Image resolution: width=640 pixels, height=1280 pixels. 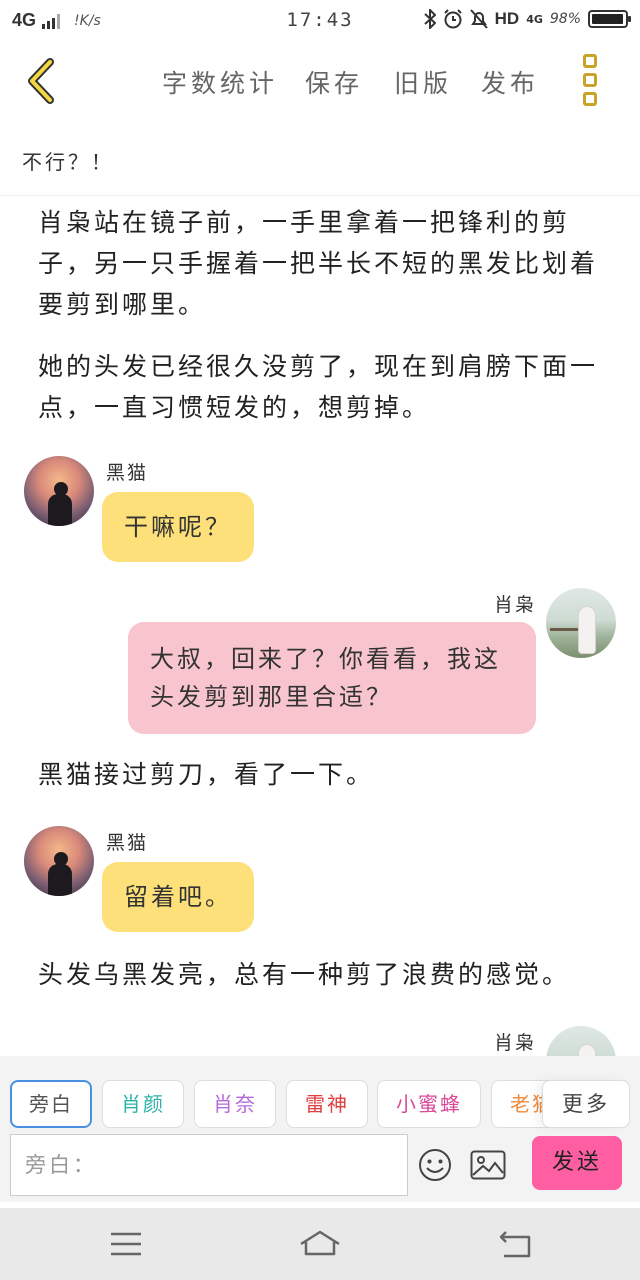 I want to click on chevron-left-icon, so click(x=42, y=81).